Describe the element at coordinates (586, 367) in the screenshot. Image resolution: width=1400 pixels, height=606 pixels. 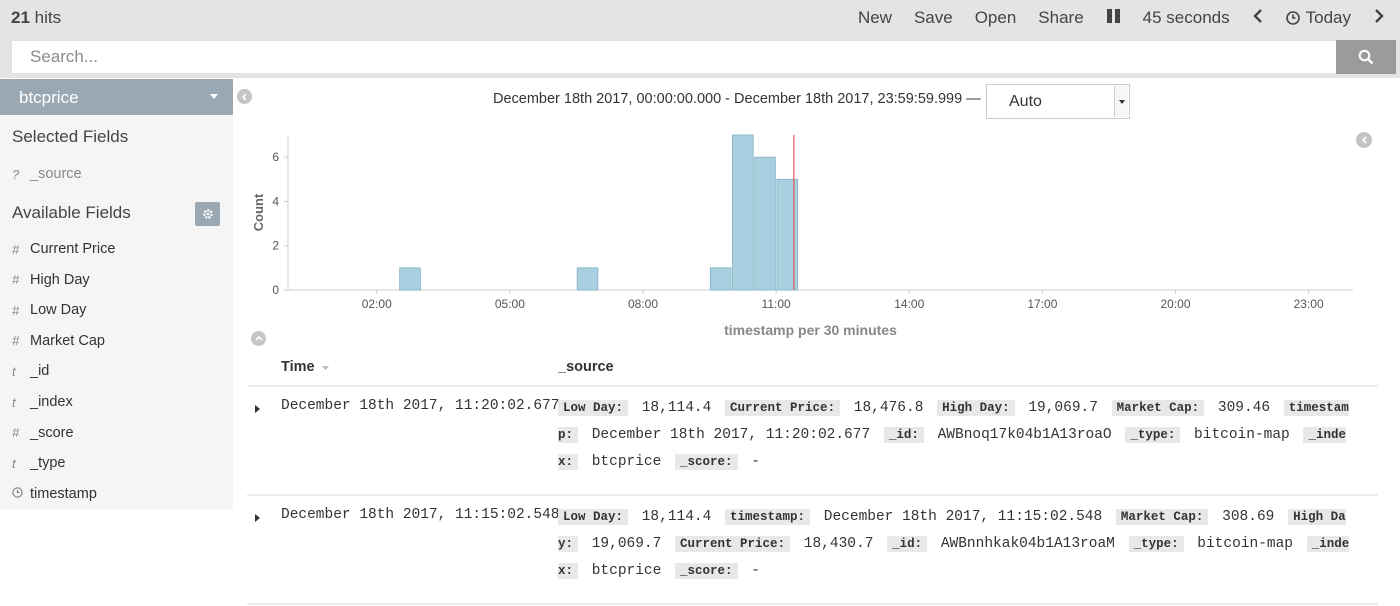
I see `column-header-source: _source` at that location.